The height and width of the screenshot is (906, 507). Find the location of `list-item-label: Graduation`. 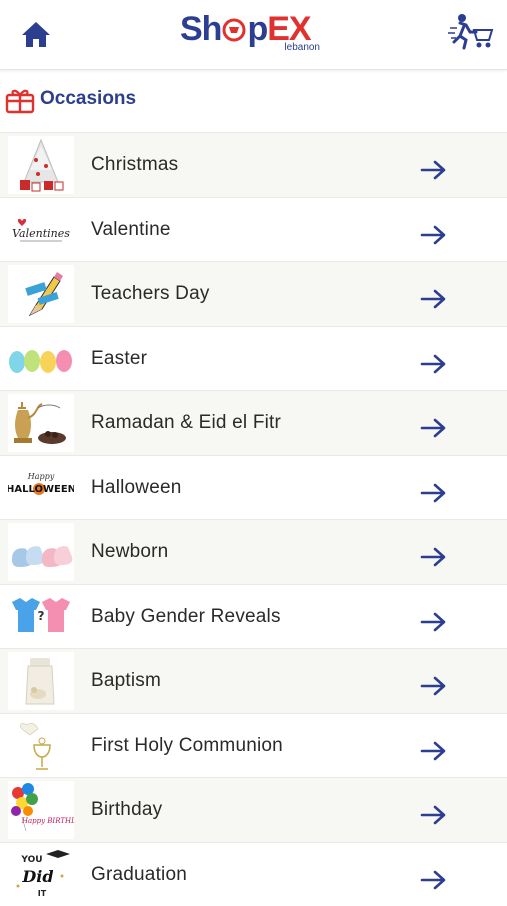

list-item-label: Graduation is located at coordinates (139, 875).